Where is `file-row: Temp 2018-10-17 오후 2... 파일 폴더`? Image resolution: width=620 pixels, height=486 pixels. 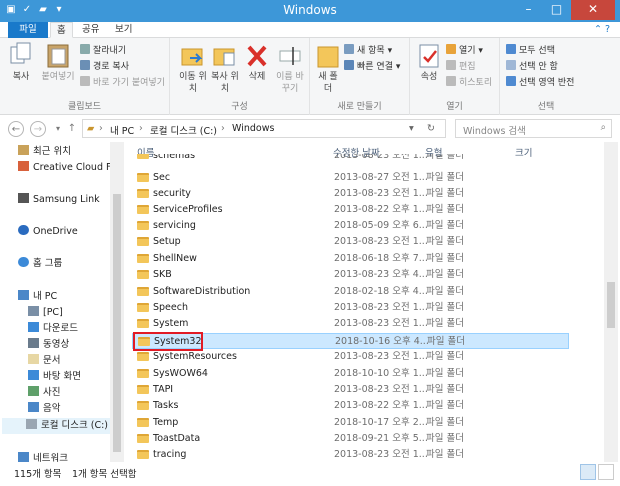
file-row: Temp 2018-10-17 오후 2... 파일 폴더 is located at coordinates (350, 423).